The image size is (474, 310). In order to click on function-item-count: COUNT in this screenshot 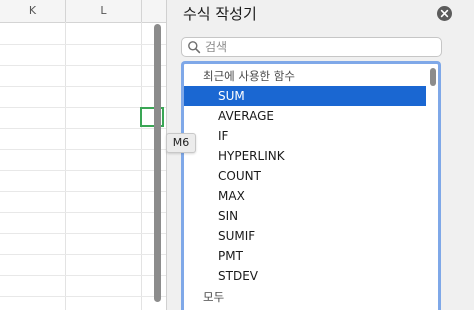, I will do `click(305, 176)`.